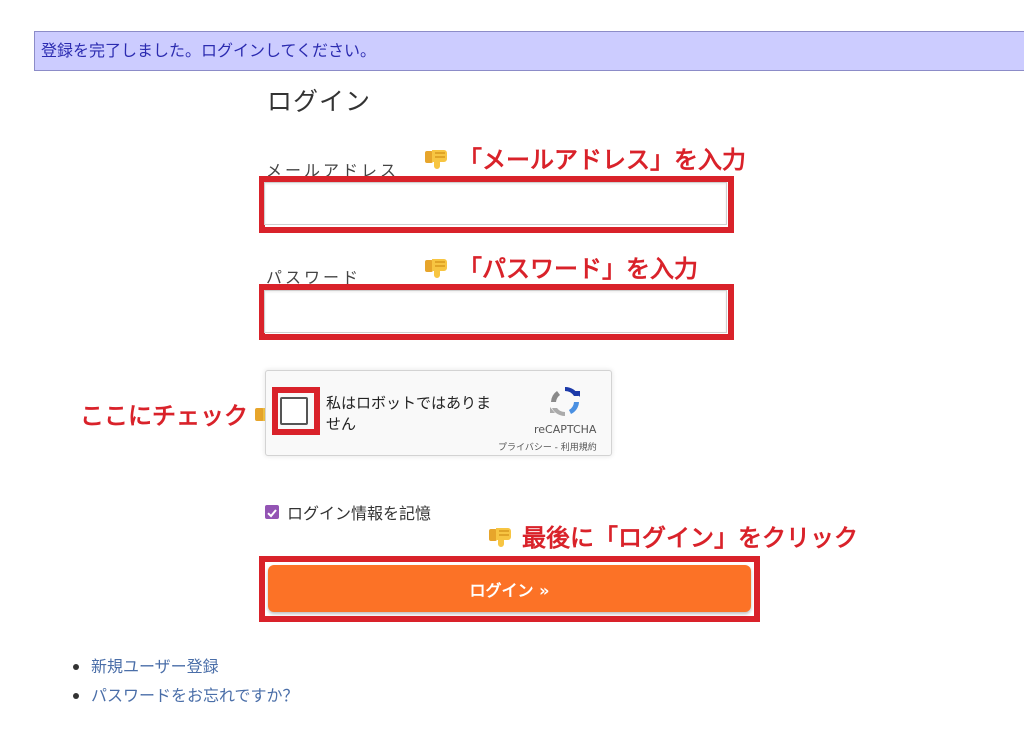 This screenshot has width=1024, height=732. I want to click on login-annotation: 最後に「ログイン」をクリック, so click(673, 535).